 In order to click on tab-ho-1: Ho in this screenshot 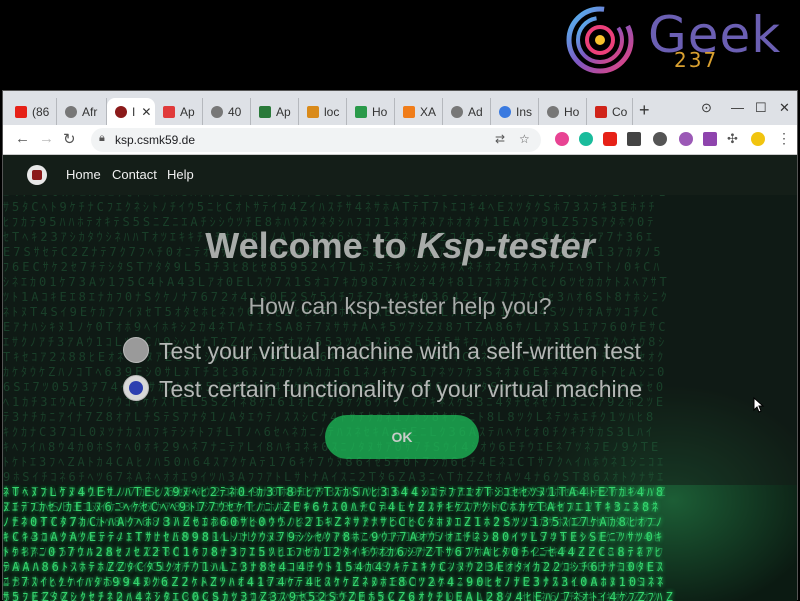, I will do `click(371, 111)`.